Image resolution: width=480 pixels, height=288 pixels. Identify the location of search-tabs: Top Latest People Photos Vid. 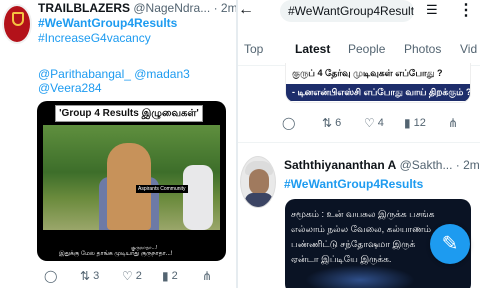
(359, 52).